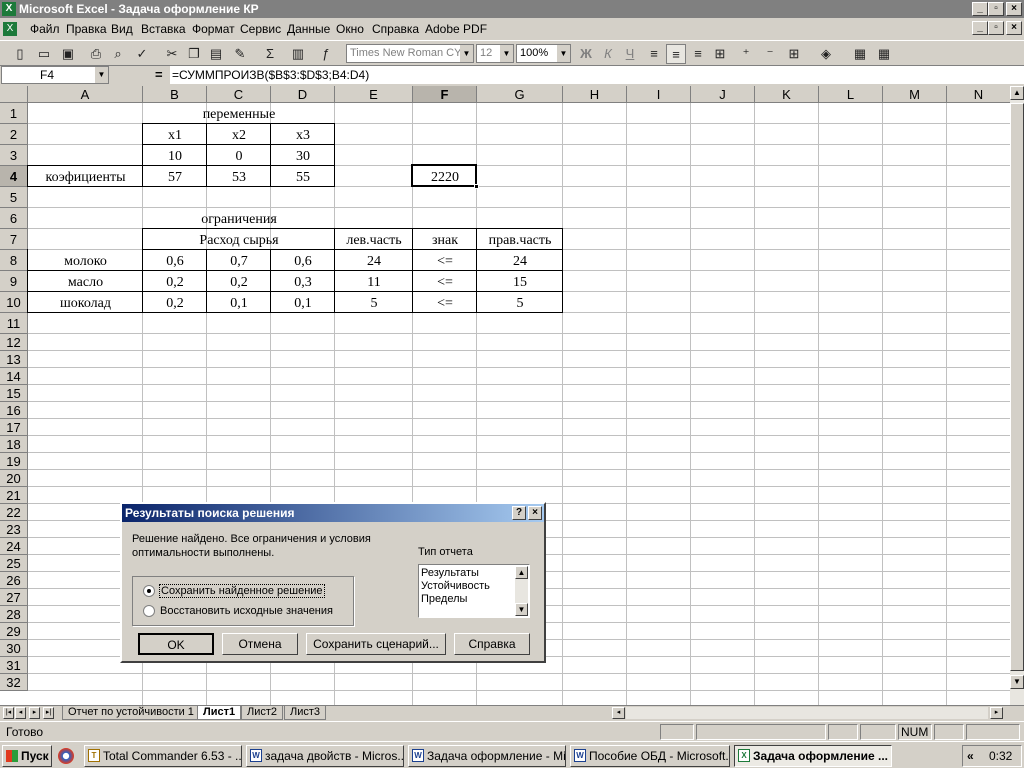  Describe the element at coordinates (14, 342) in the screenshot. I see `row-header-12: 12` at that location.